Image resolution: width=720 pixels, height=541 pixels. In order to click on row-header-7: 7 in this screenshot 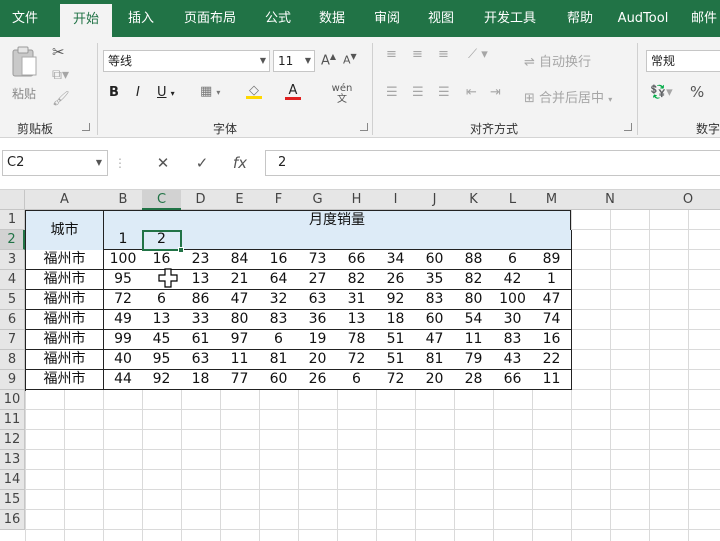, I will do `click(12, 340)`.